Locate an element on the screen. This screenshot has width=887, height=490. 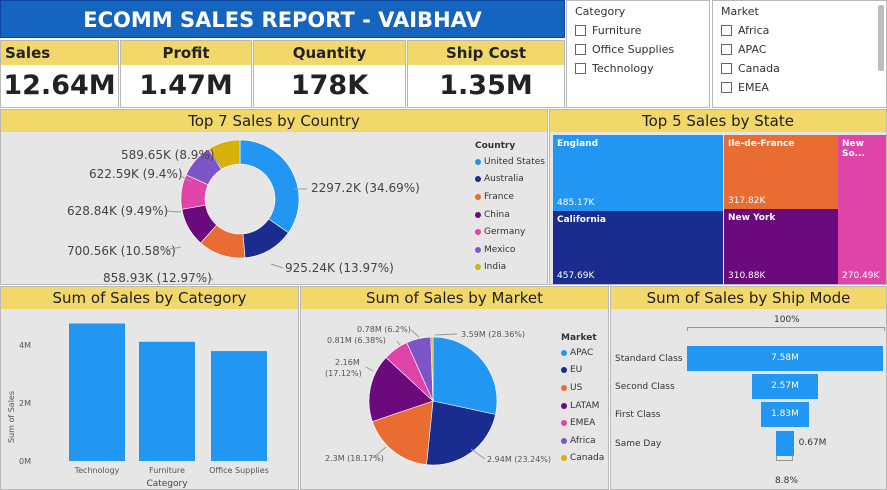
market-option-canada: Canada is located at coordinates (803, 68).